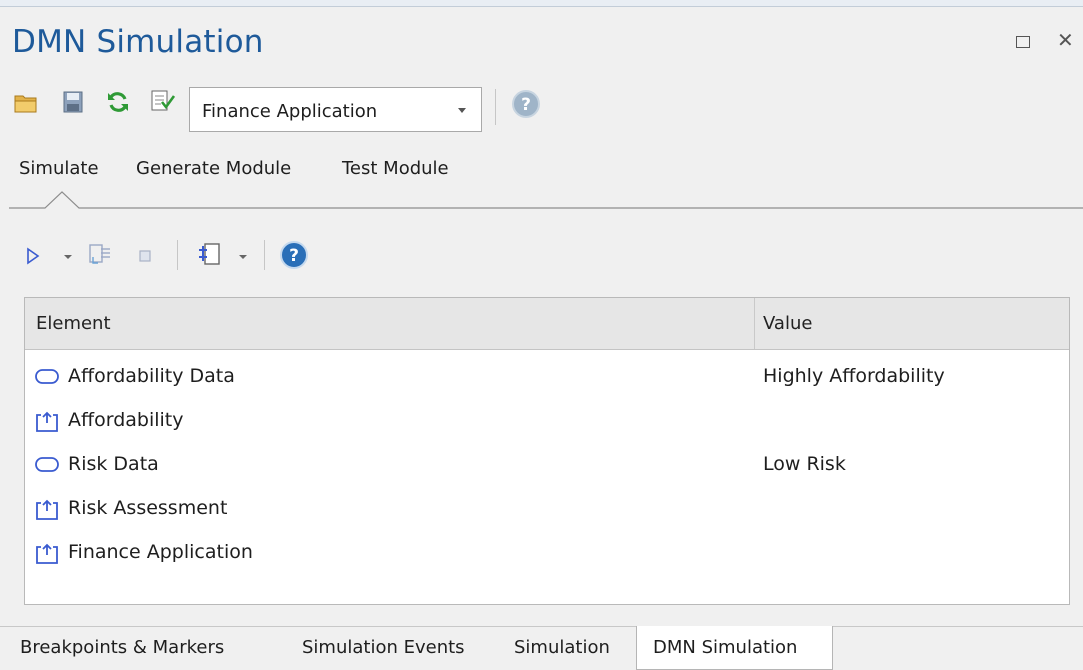 The width and height of the screenshot is (1083, 670). Describe the element at coordinates (546, 200) in the screenshot. I see `tab-underline` at that location.